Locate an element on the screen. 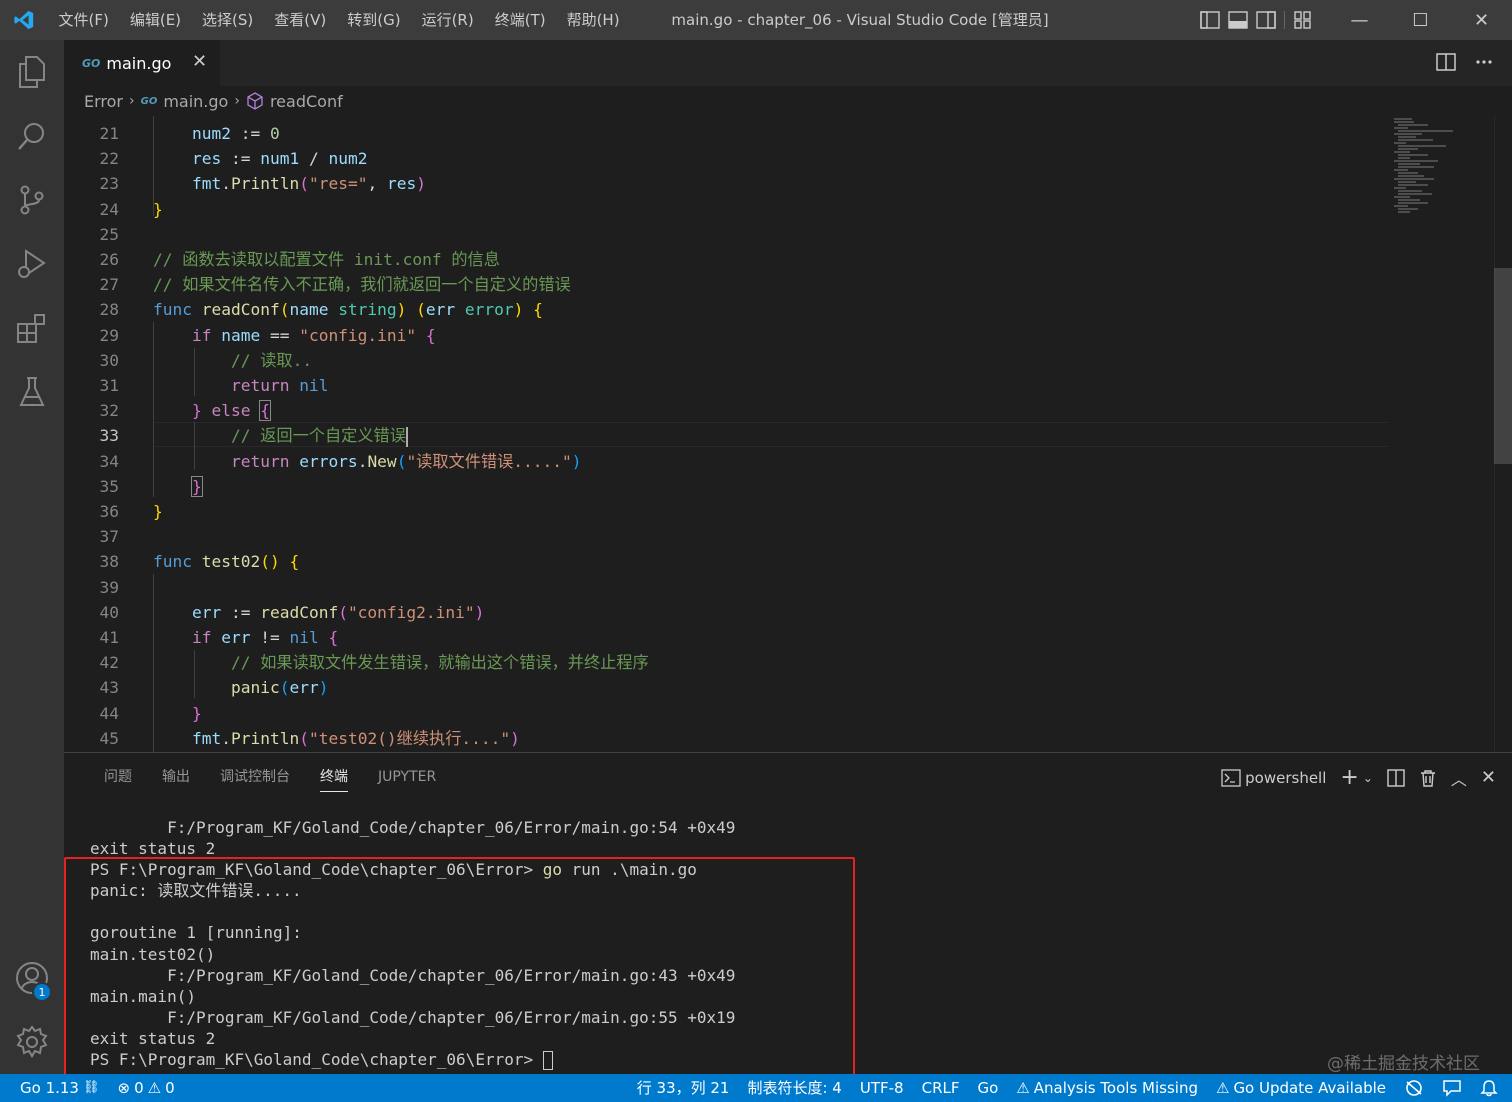 The height and width of the screenshot is (1102, 1512). new-terminal-icon: + is located at coordinates (1349, 777).